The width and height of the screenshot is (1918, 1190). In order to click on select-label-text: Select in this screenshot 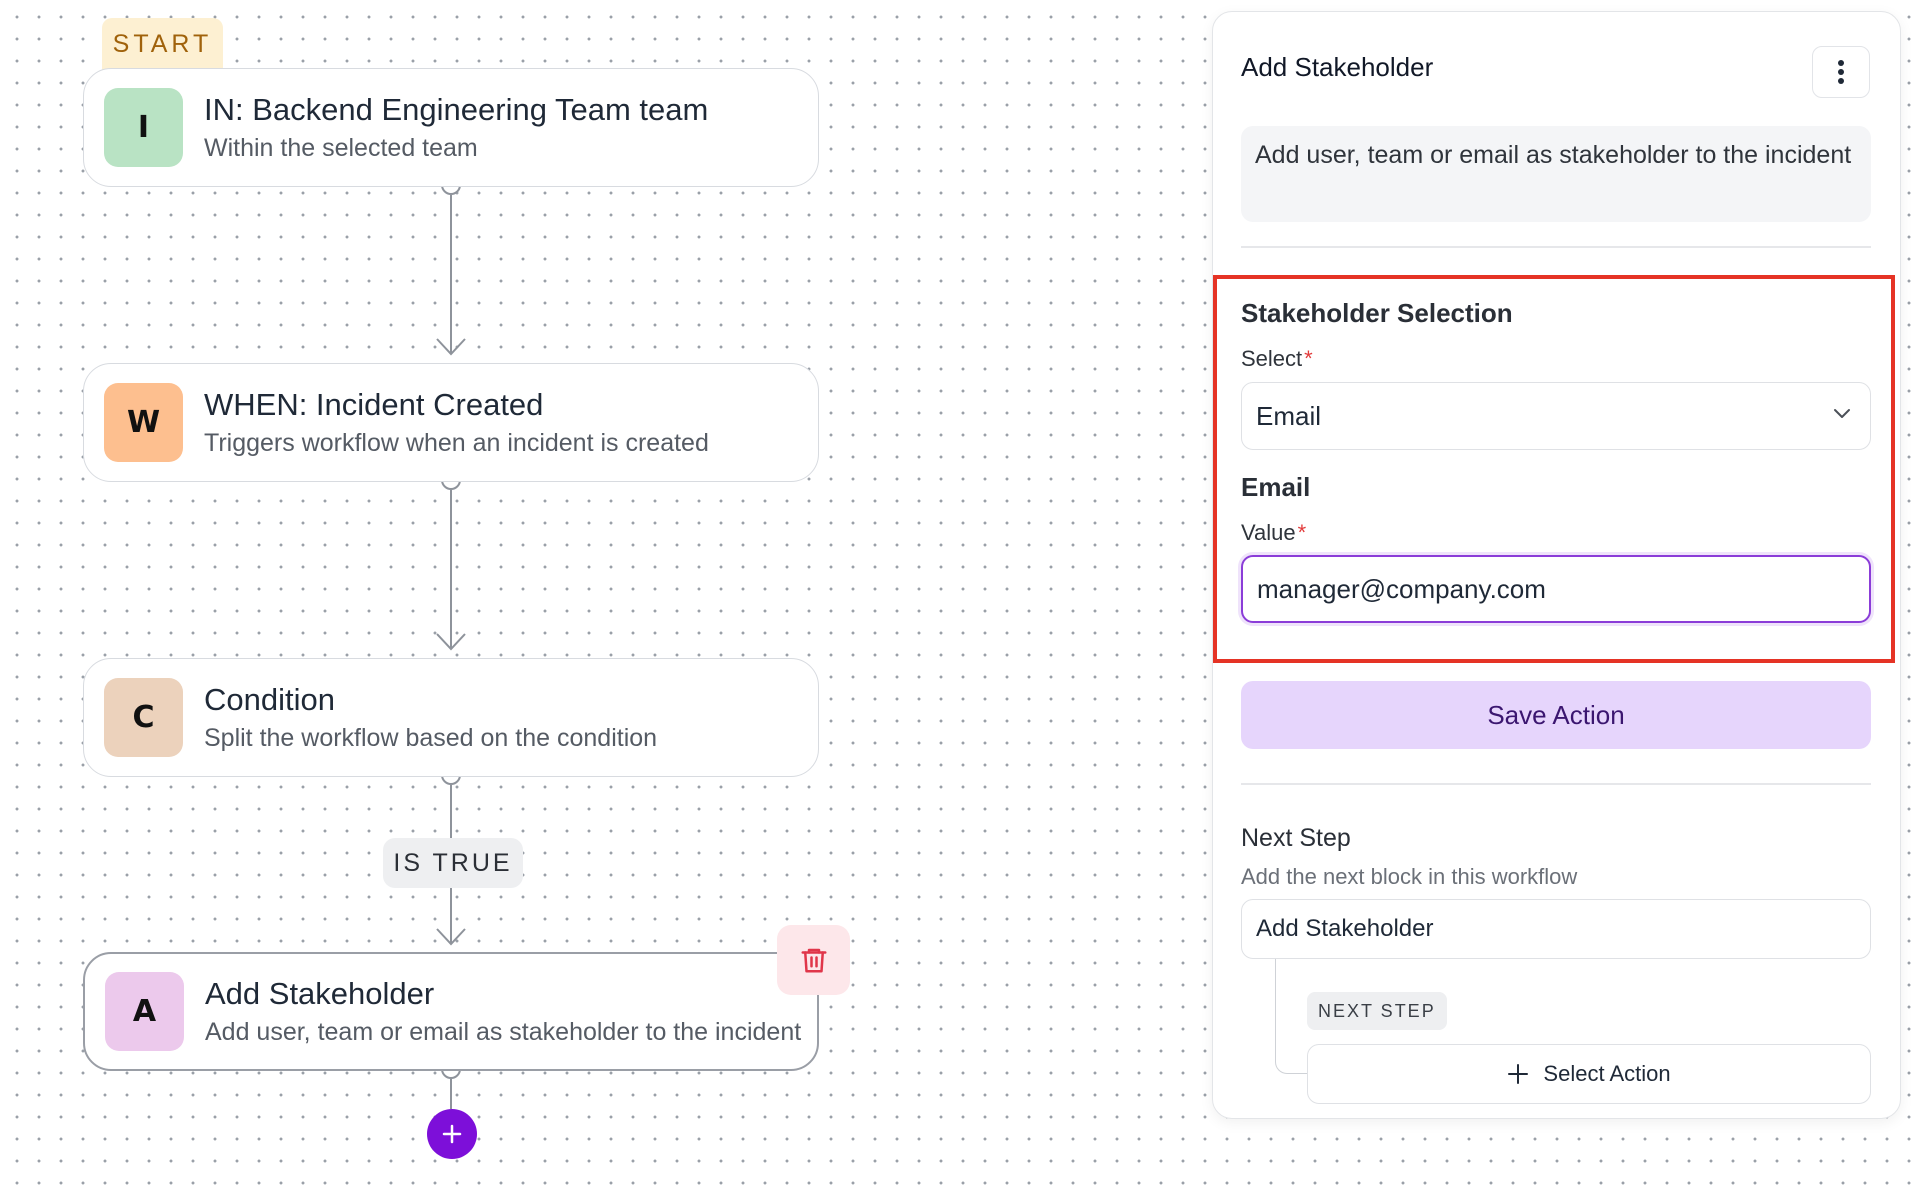, I will do `click(1272, 358)`.